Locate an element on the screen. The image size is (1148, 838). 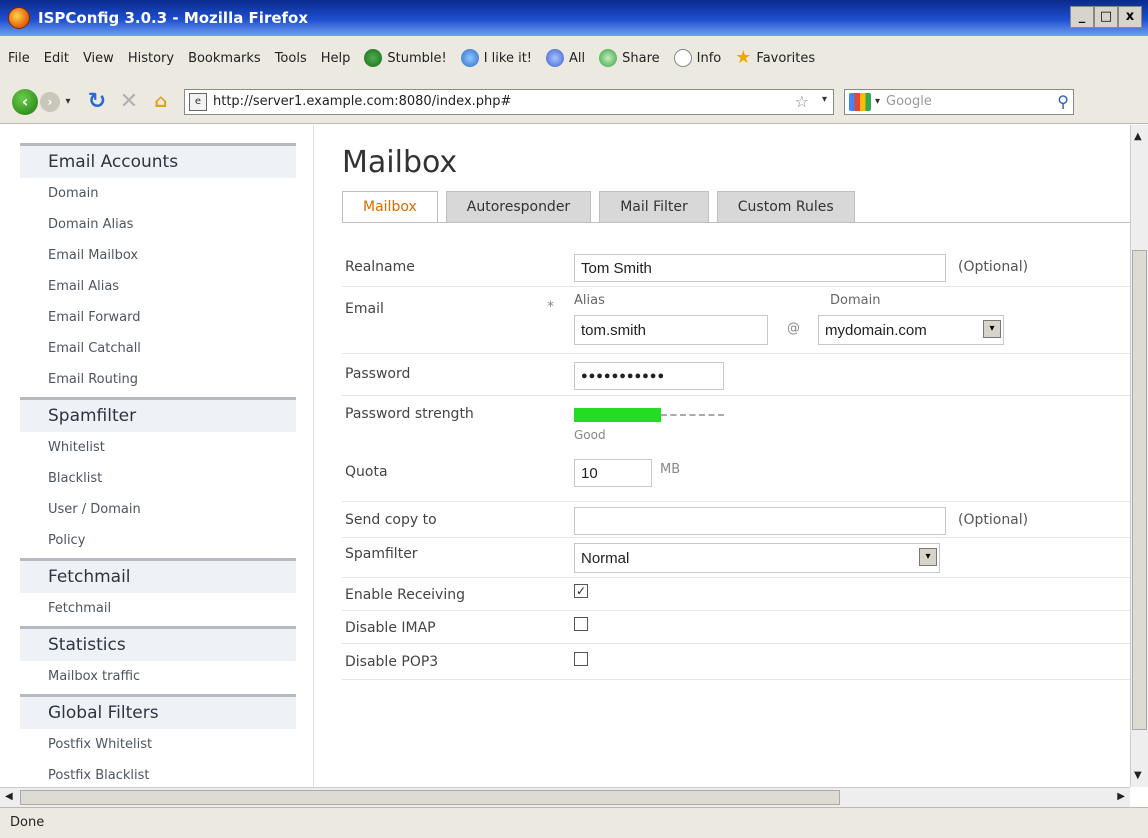
vertical-scroll-thumb is located at coordinates (1139, 490).